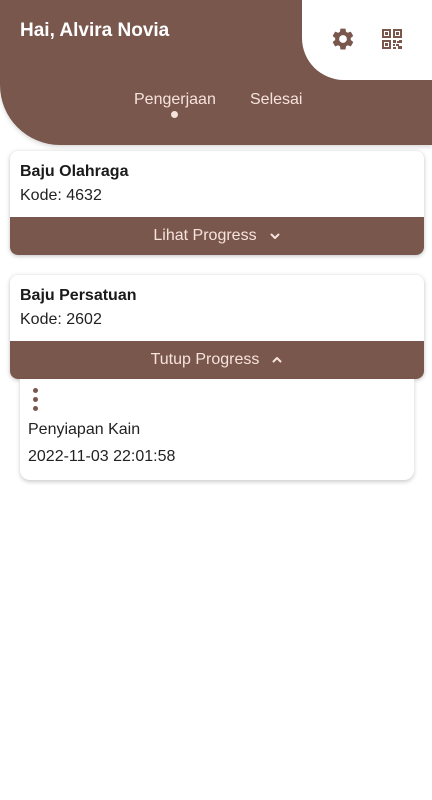  What do you see at coordinates (174, 114) in the screenshot?
I see `active-tab-indicator` at bounding box center [174, 114].